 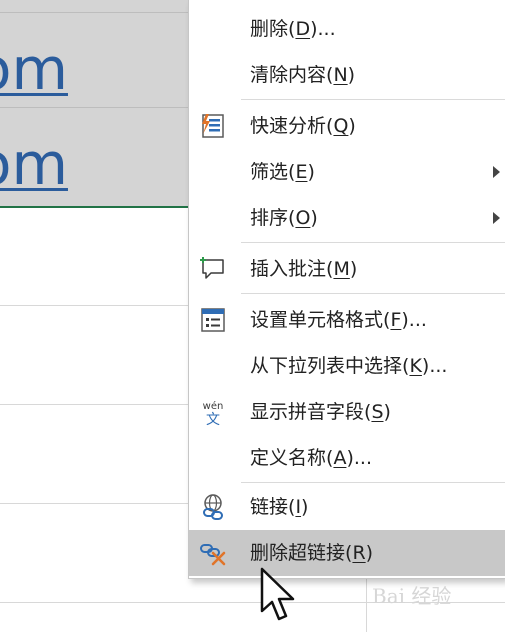 What do you see at coordinates (279, 507) in the screenshot?
I see `menu-item-label: 链接(I)` at bounding box center [279, 507].